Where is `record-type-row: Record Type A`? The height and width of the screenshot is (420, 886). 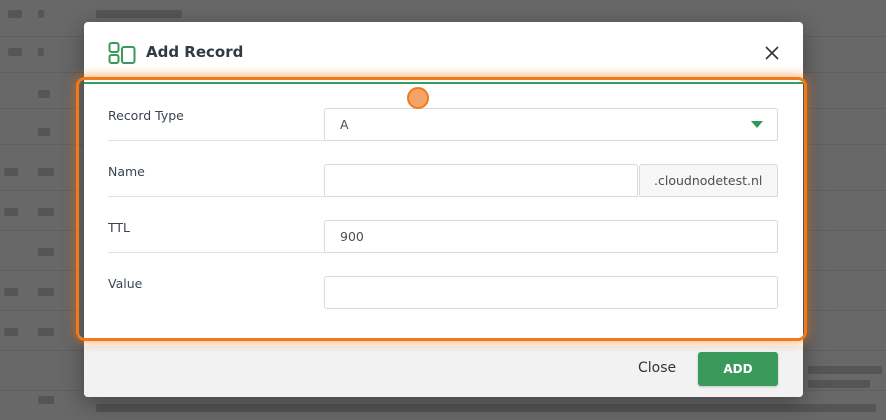 record-type-row: Record Type A is located at coordinates (443, 112).